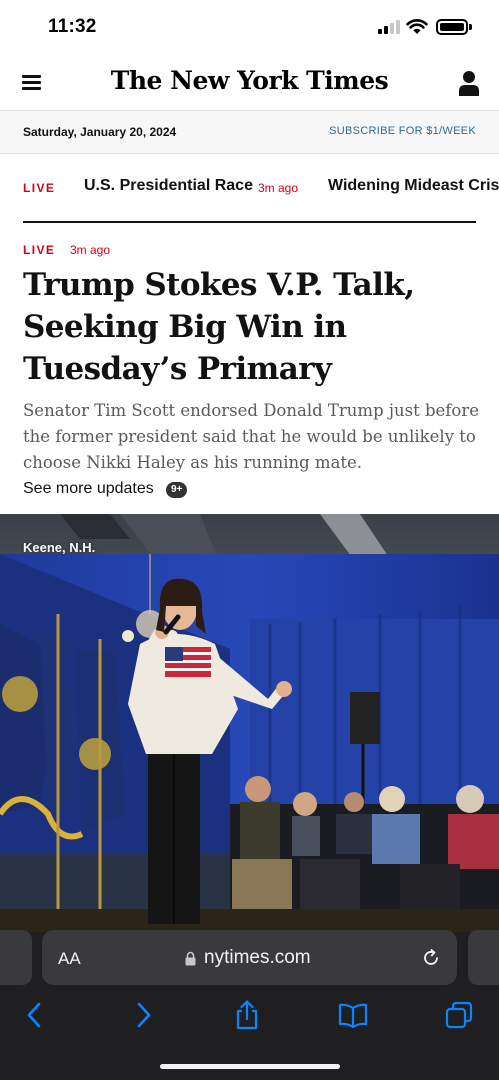  I want to click on tabs-icon, so click(459, 1015).